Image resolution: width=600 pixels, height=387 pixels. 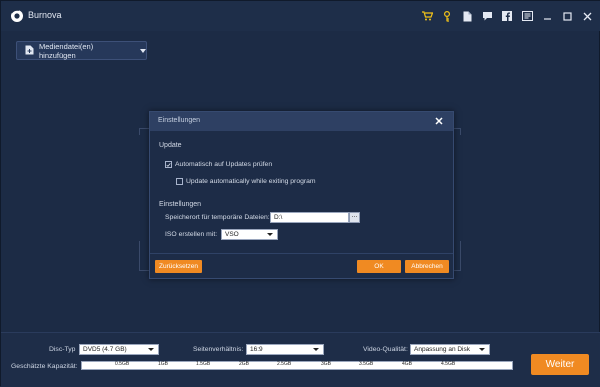 What do you see at coordinates (300, 359) in the screenshot?
I see `bottom-bar` at bounding box center [300, 359].